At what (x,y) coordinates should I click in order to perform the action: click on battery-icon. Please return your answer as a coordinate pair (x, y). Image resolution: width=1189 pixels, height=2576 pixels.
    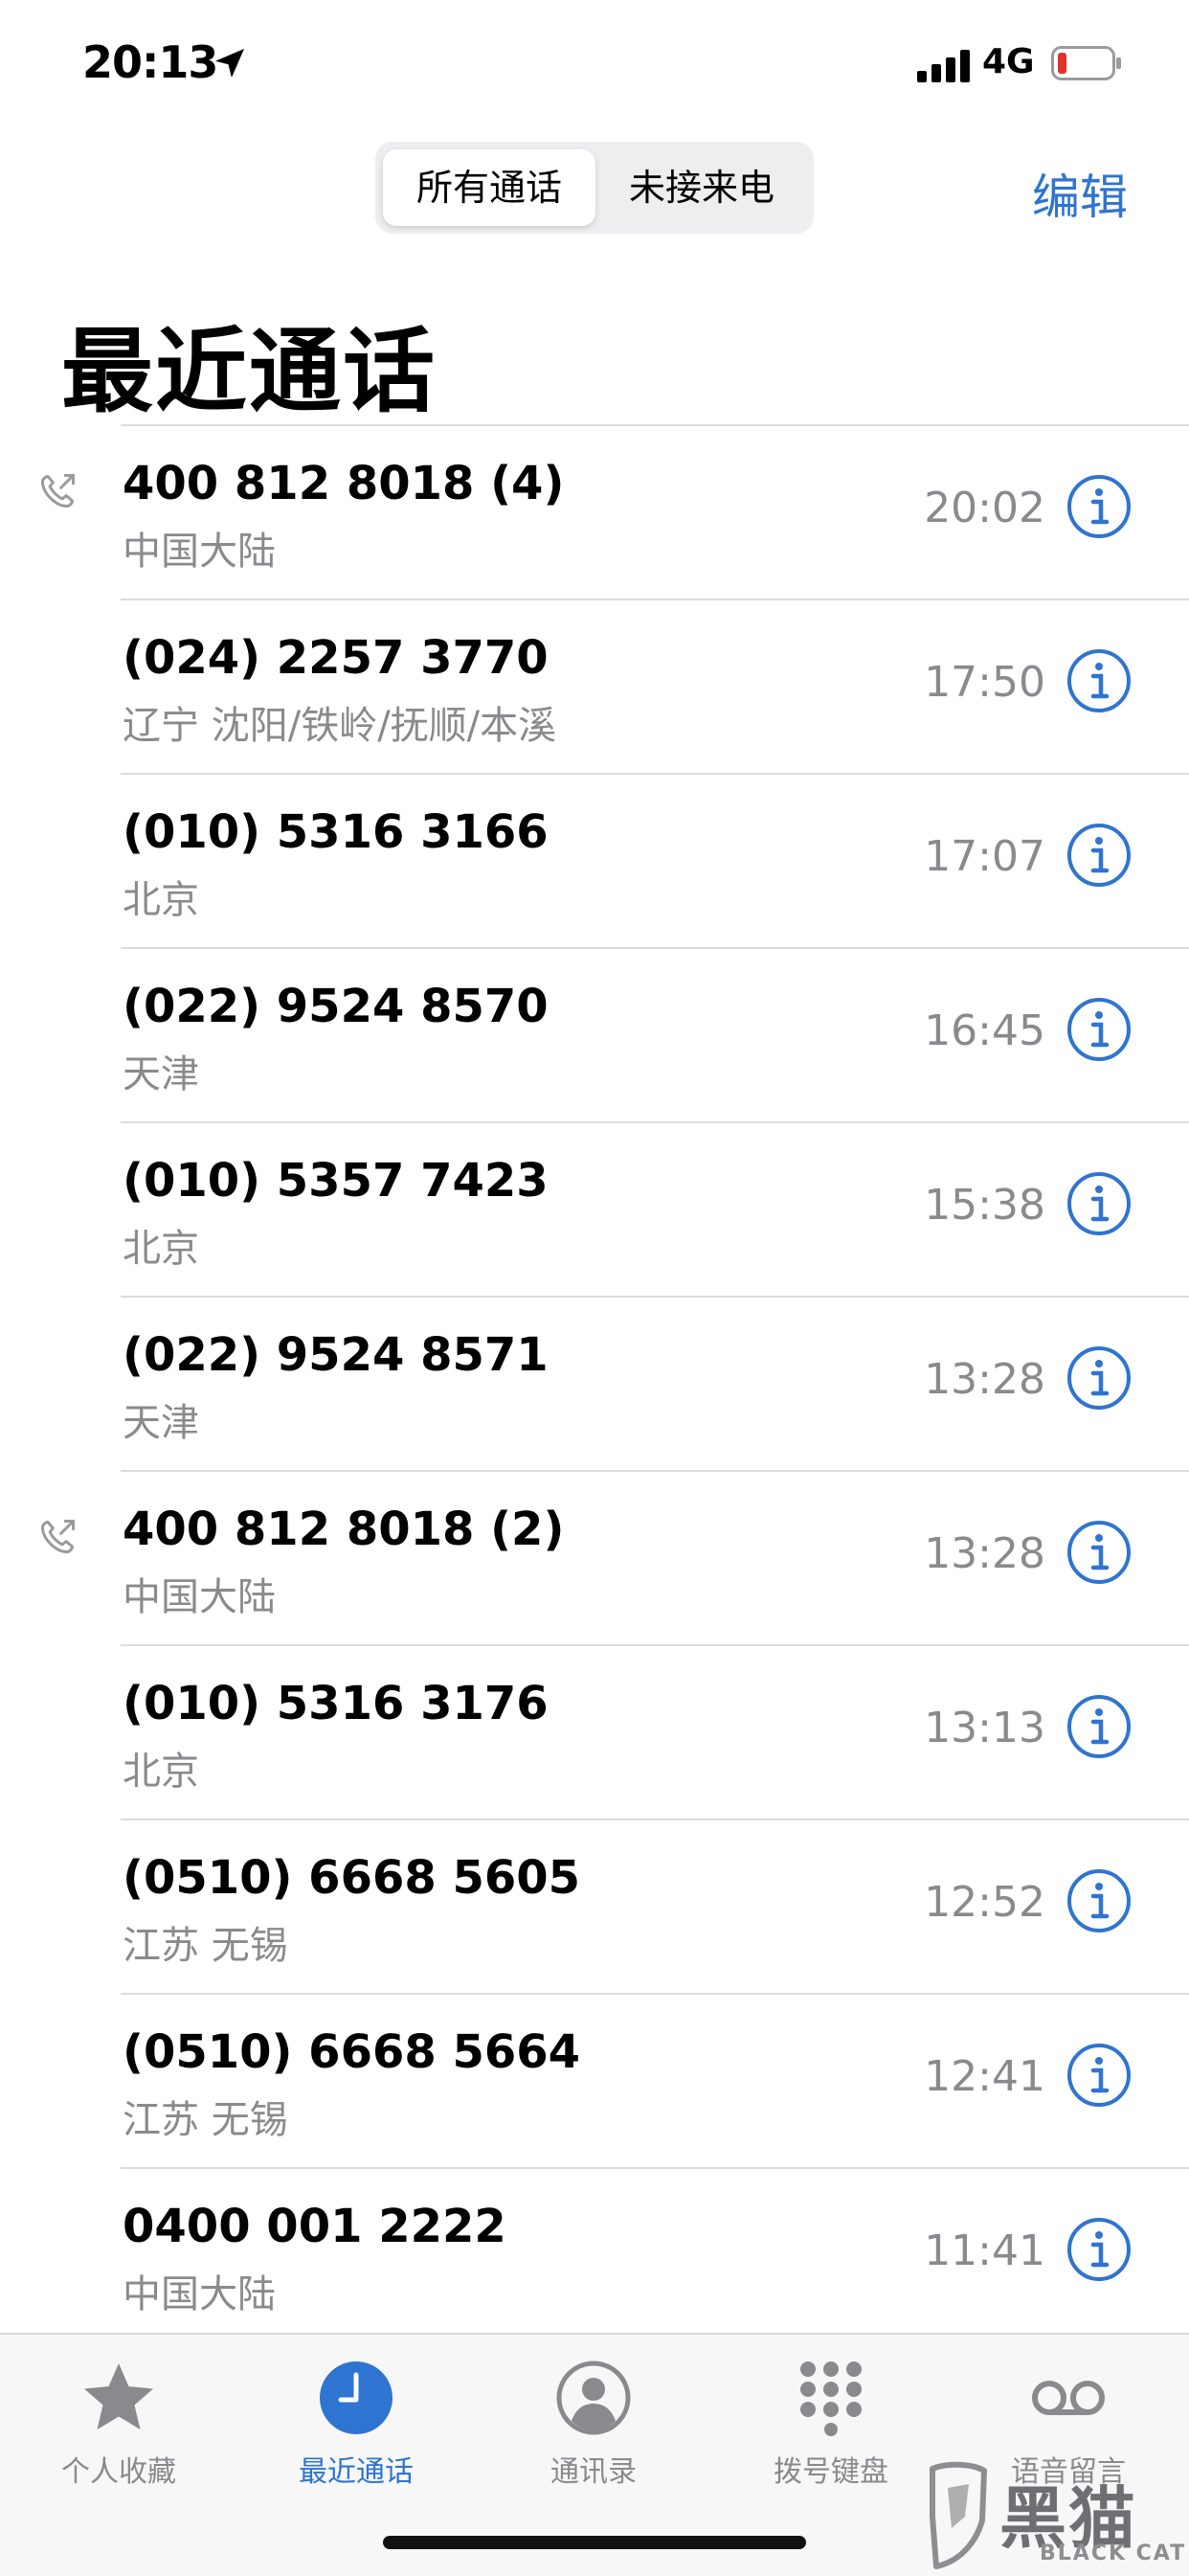
    Looking at the image, I should click on (1086, 63).